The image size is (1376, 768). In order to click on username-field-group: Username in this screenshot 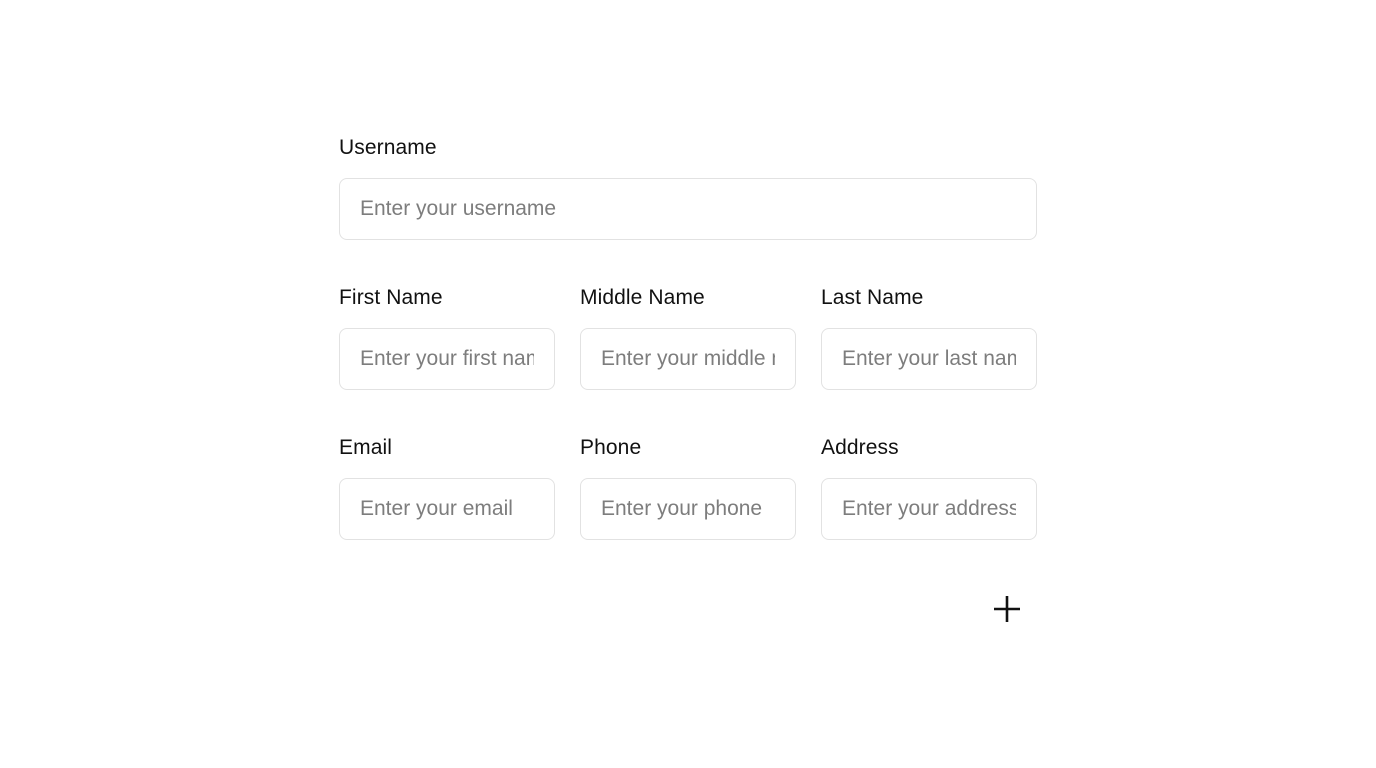, I will do `click(688, 185)`.